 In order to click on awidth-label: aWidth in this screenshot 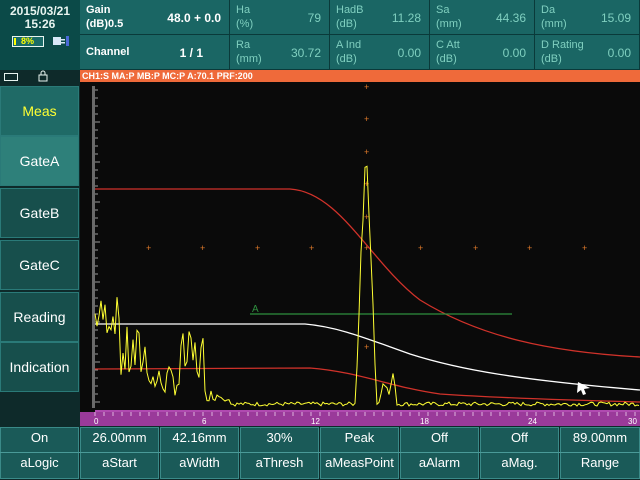, I will do `click(199, 462)`.